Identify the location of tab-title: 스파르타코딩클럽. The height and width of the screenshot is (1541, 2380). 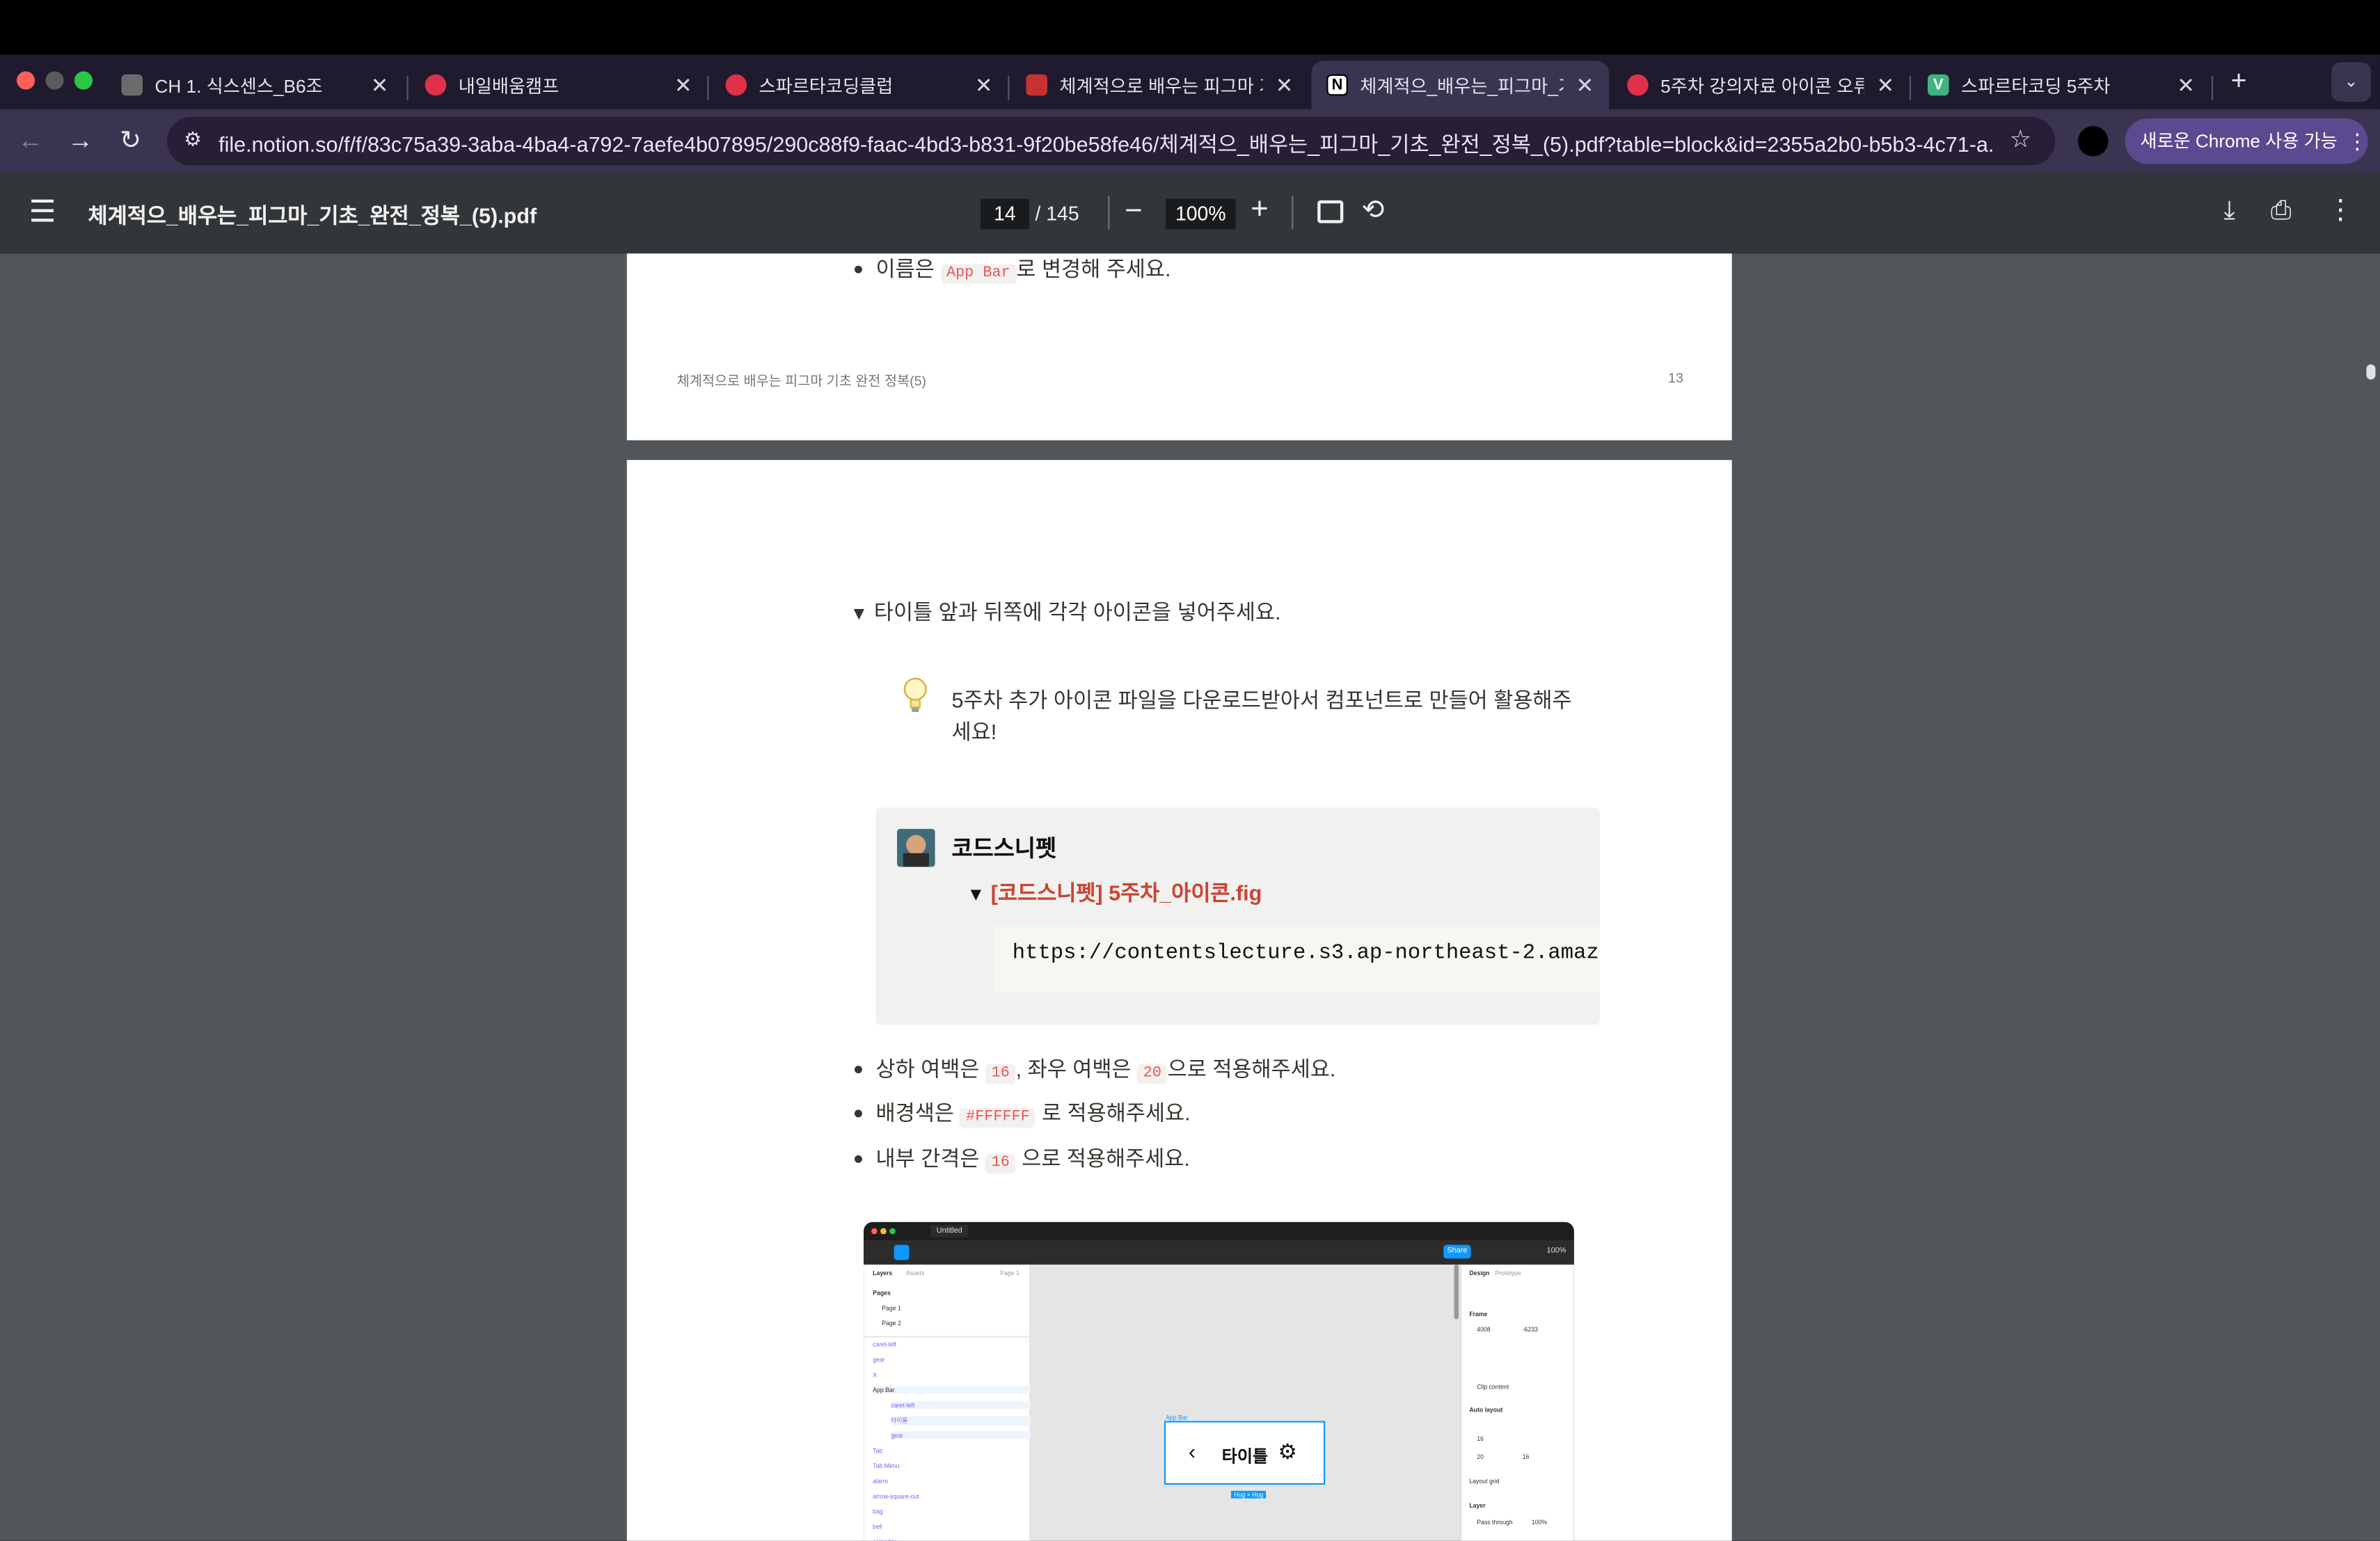
(826, 85).